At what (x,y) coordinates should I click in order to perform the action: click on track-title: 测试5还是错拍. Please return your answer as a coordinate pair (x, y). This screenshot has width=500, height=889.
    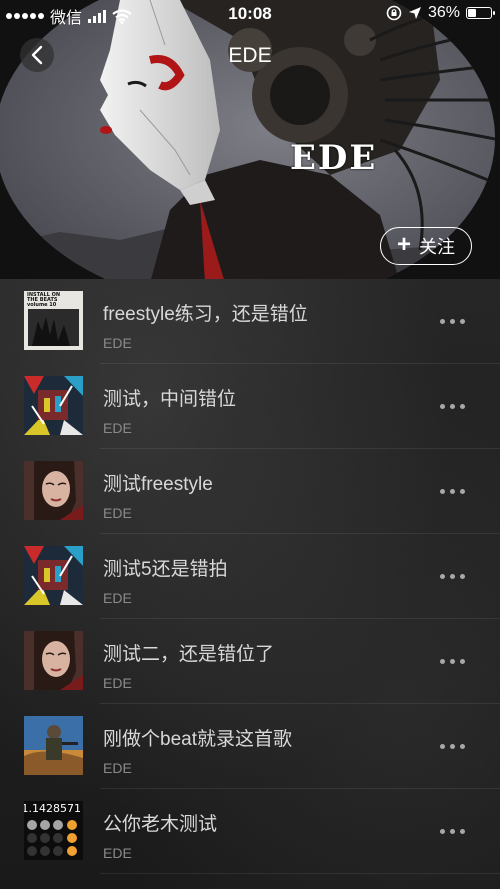
    Looking at the image, I should click on (165, 569).